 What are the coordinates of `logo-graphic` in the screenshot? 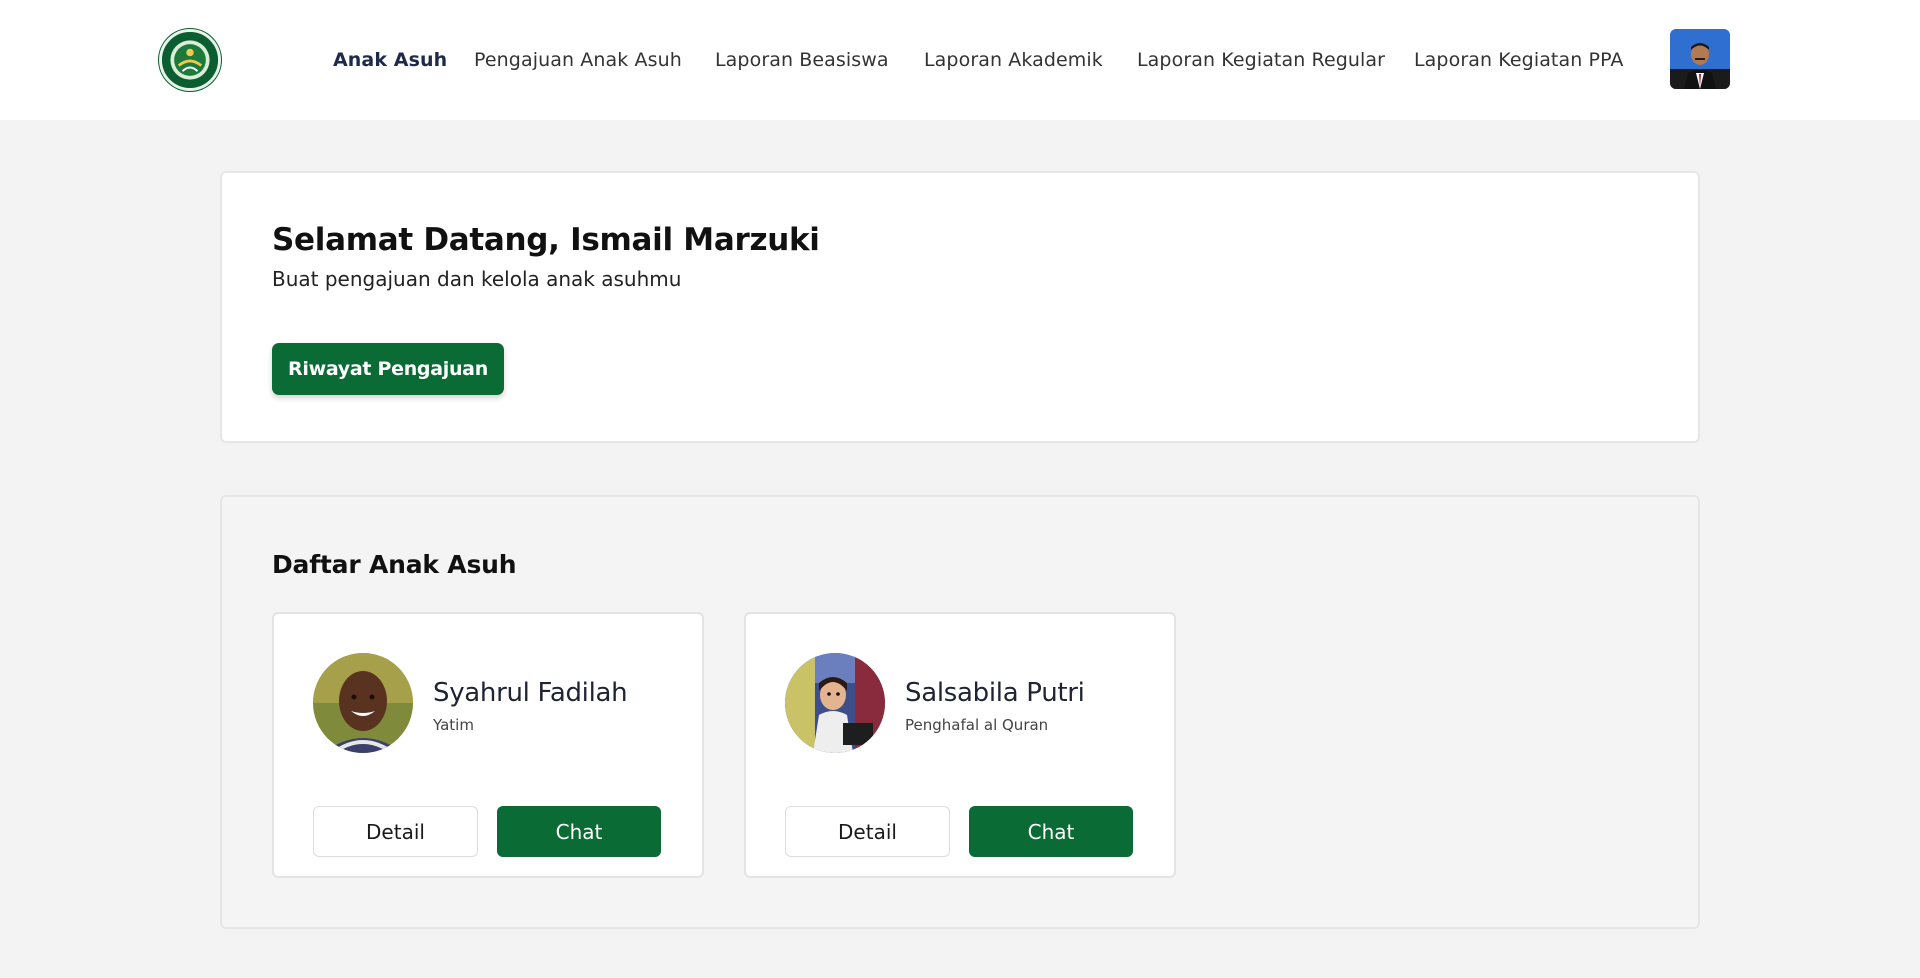 It's located at (190, 60).